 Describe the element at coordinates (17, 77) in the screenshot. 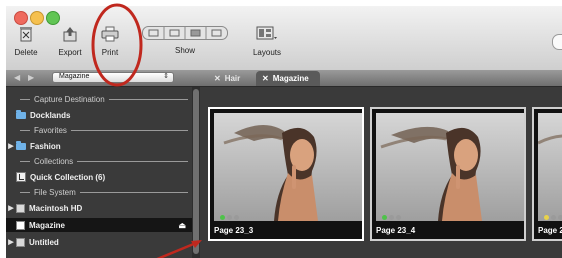

I see `back-arrow-icon: ◀` at that location.